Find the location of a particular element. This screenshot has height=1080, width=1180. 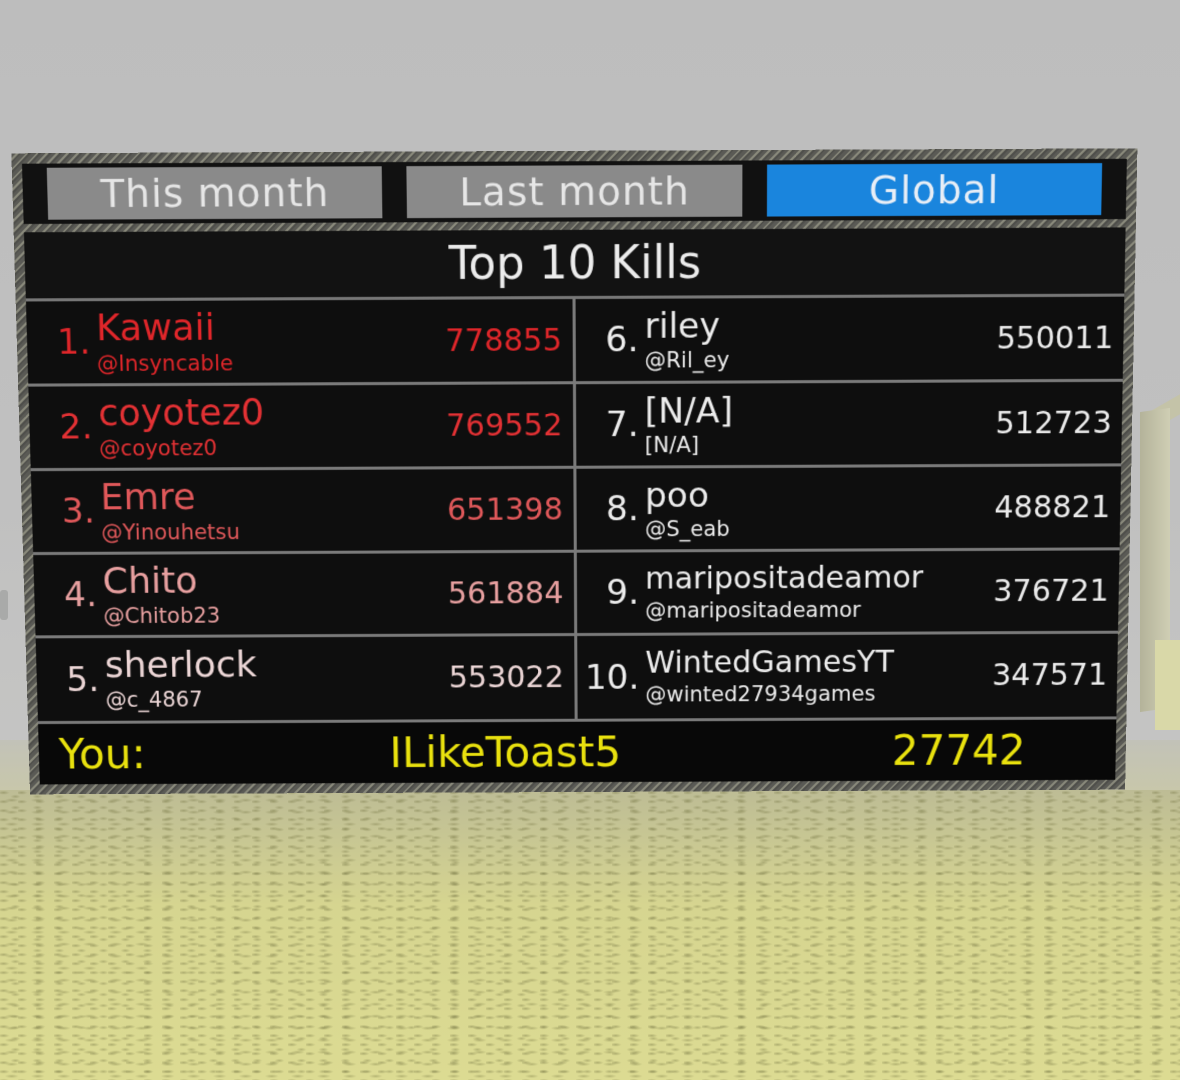

player-names: Chito @Chitob23 is located at coordinates (275, 593).